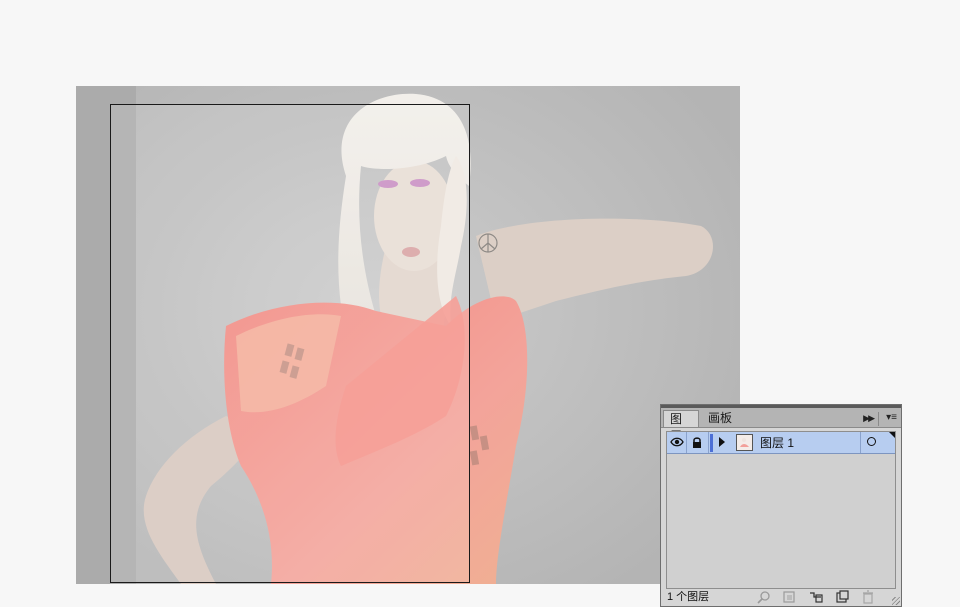  Describe the element at coordinates (892, 435) in the screenshot. I see `selection-indicator` at that location.